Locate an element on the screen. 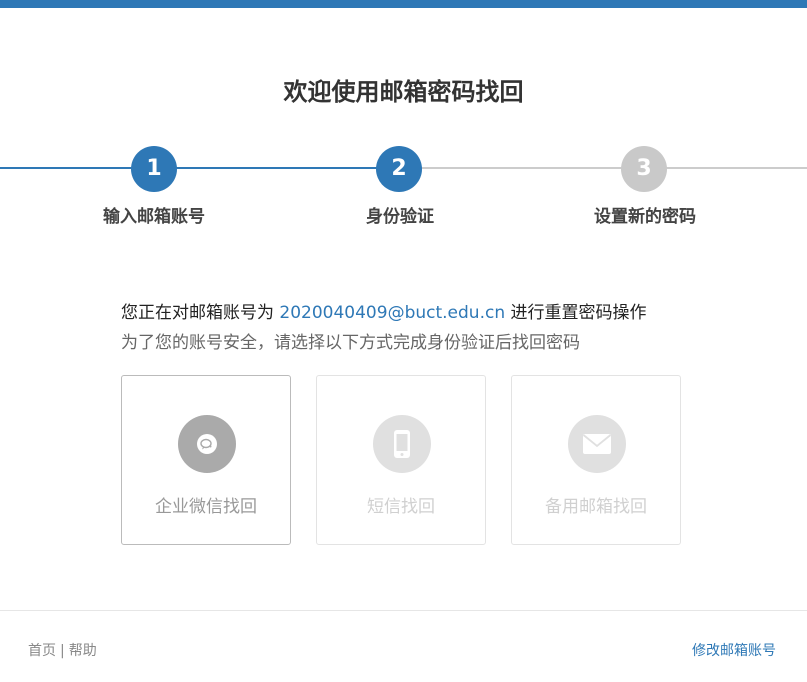  change-account-link: 修改邮箱账号 is located at coordinates (734, 650).